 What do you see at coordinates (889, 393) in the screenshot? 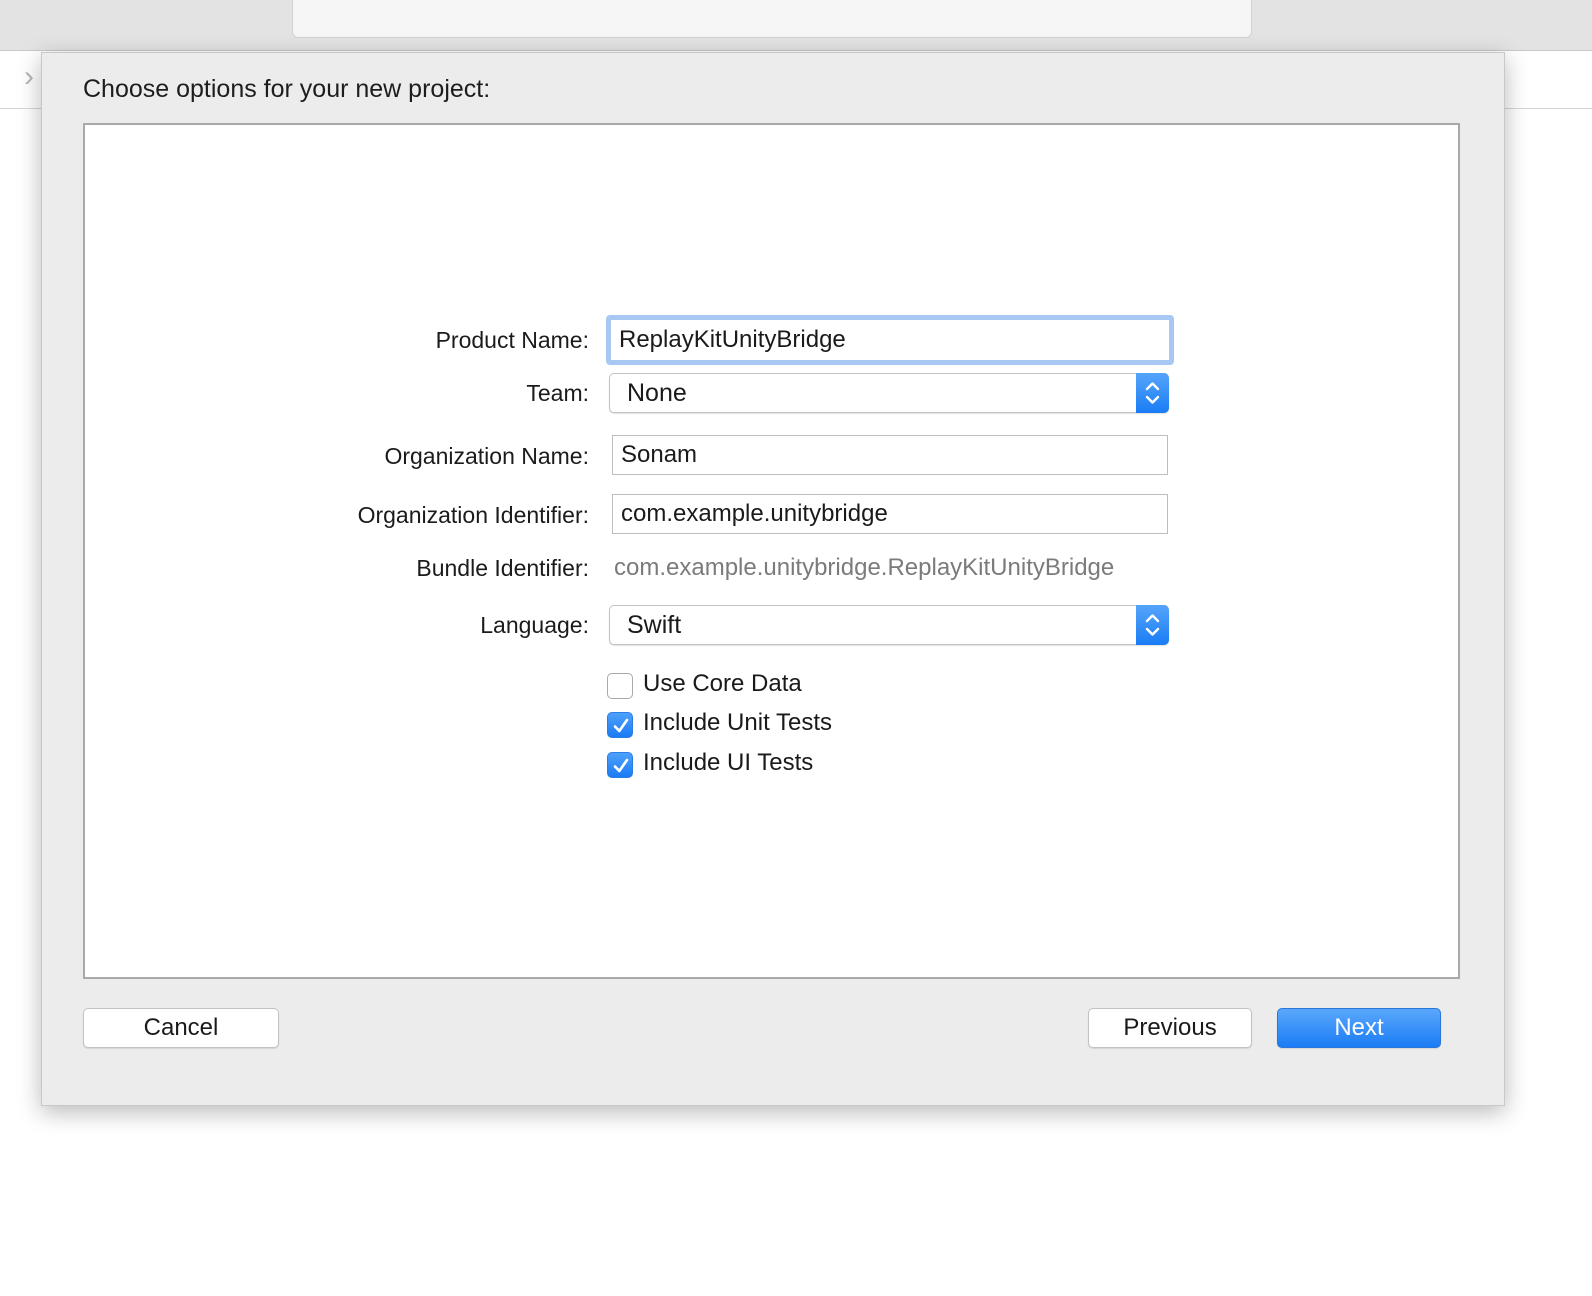
I see `team-popup: None` at bounding box center [889, 393].